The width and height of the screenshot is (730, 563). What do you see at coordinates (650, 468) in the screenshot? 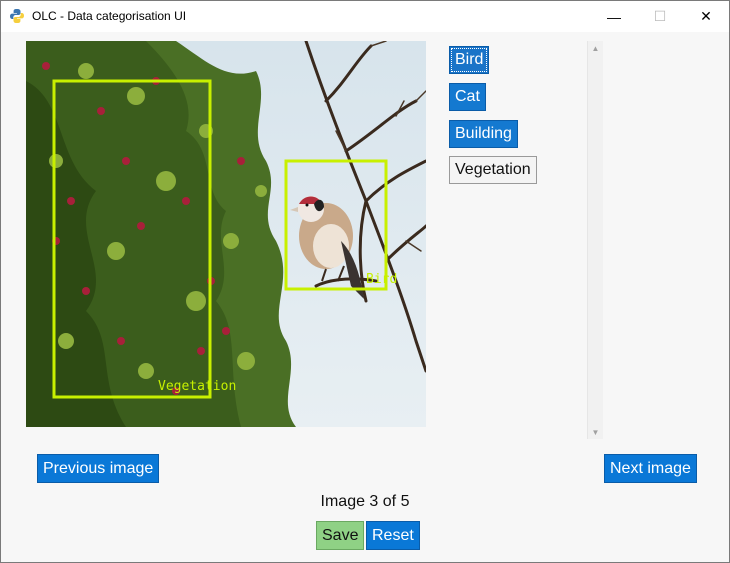
I see `next-image-button: Next image` at bounding box center [650, 468].